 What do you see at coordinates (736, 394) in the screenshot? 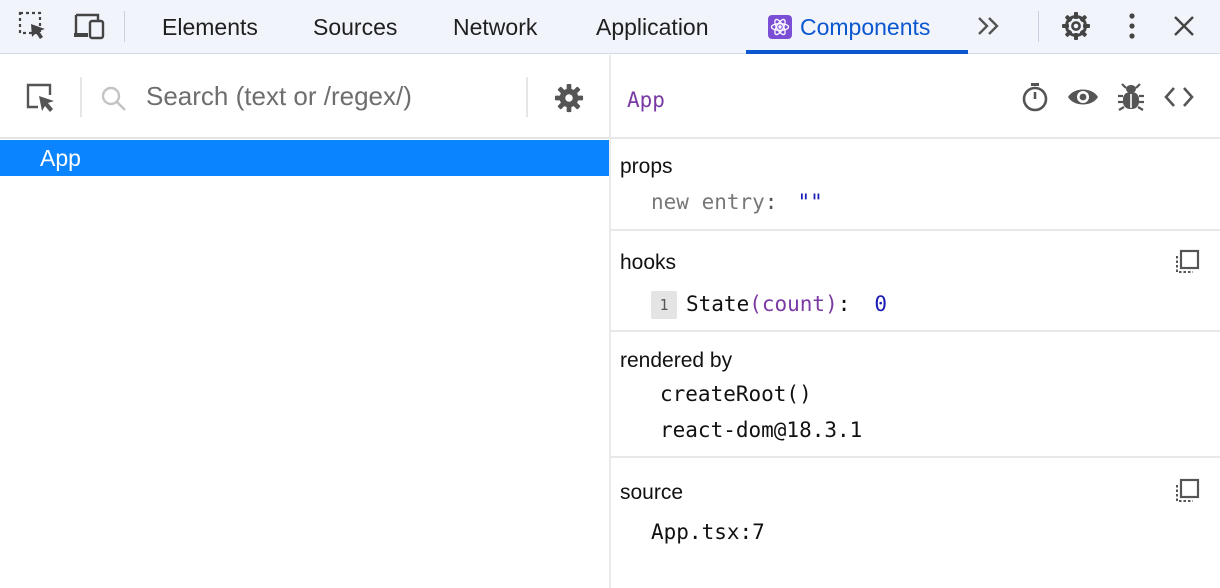
I see `rendered-by-item: createRoot()` at bounding box center [736, 394].